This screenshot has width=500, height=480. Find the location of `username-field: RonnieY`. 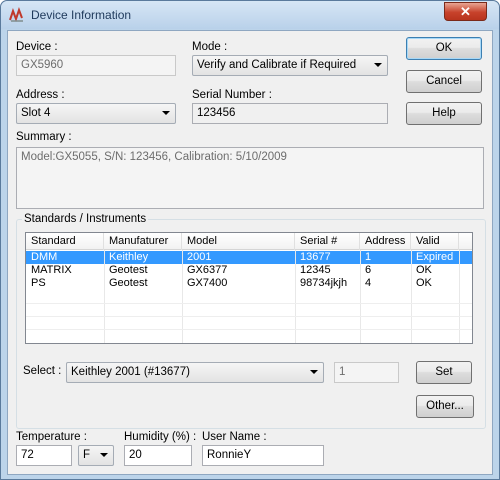

username-field: RonnieY is located at coordinates (263, 455).